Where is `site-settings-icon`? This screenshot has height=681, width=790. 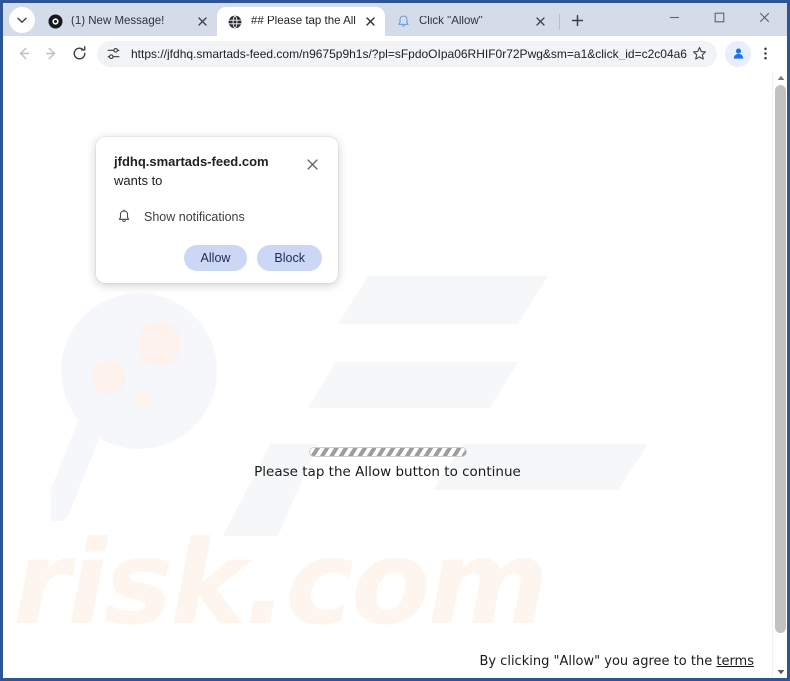
site-settings-icon is located at coordinates (113, 54).